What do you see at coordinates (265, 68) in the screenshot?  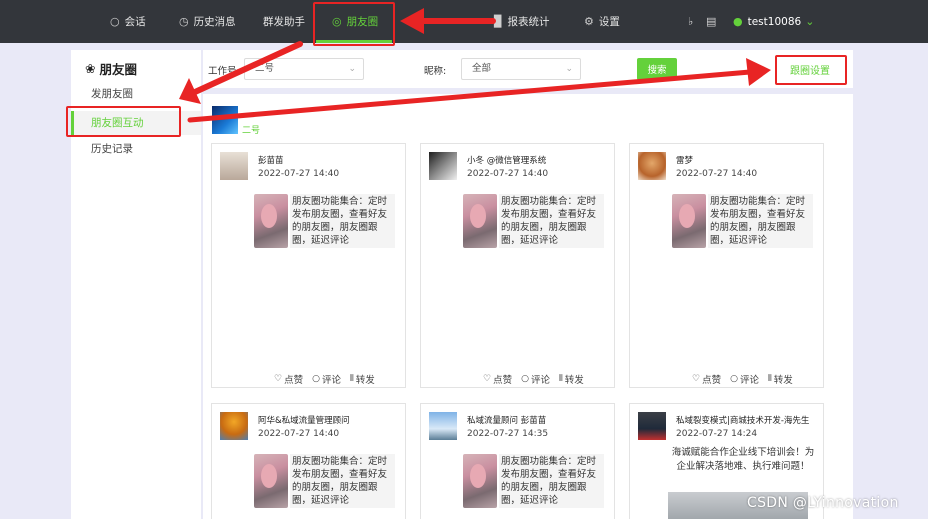 I see `workno-select-value: 二号` at bounding box center [265, 68].